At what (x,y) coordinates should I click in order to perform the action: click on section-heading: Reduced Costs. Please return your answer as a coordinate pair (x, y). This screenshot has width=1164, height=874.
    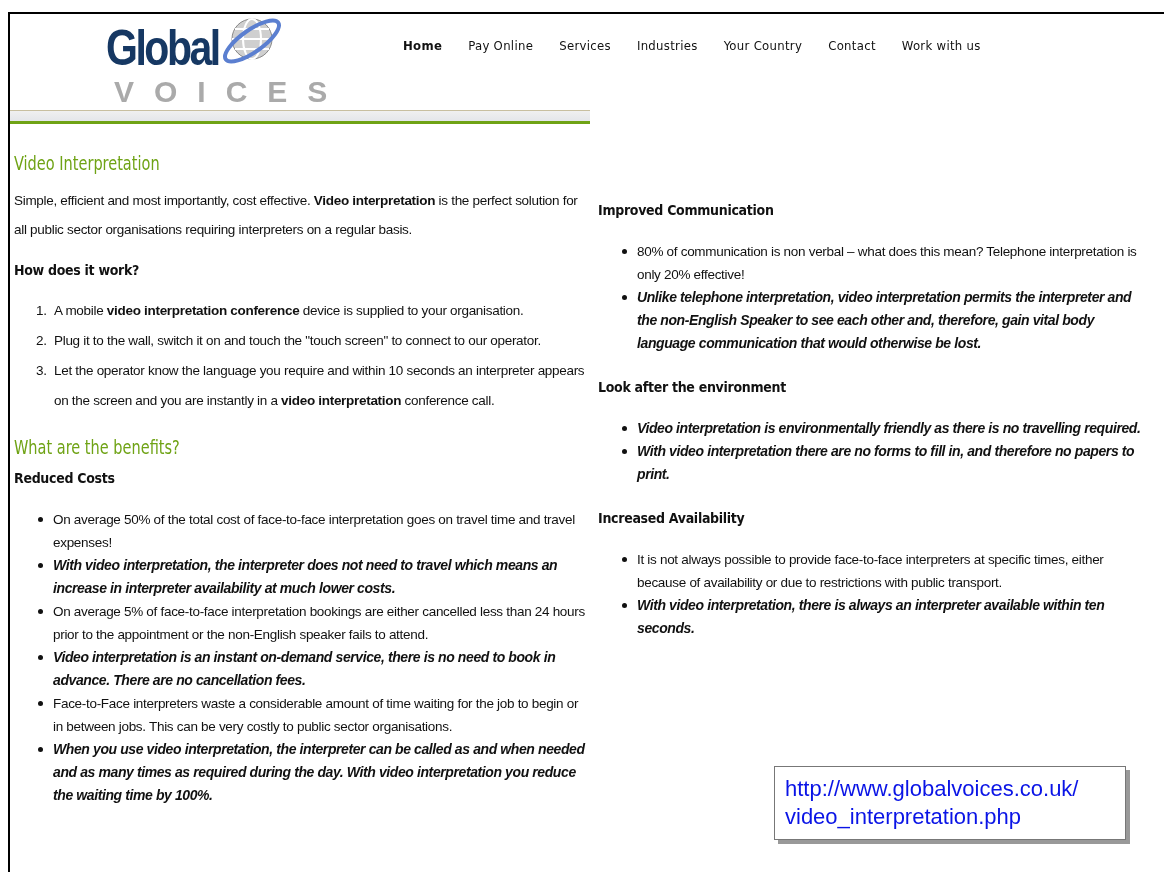
    Looking at the image, I should click on (65, 478).